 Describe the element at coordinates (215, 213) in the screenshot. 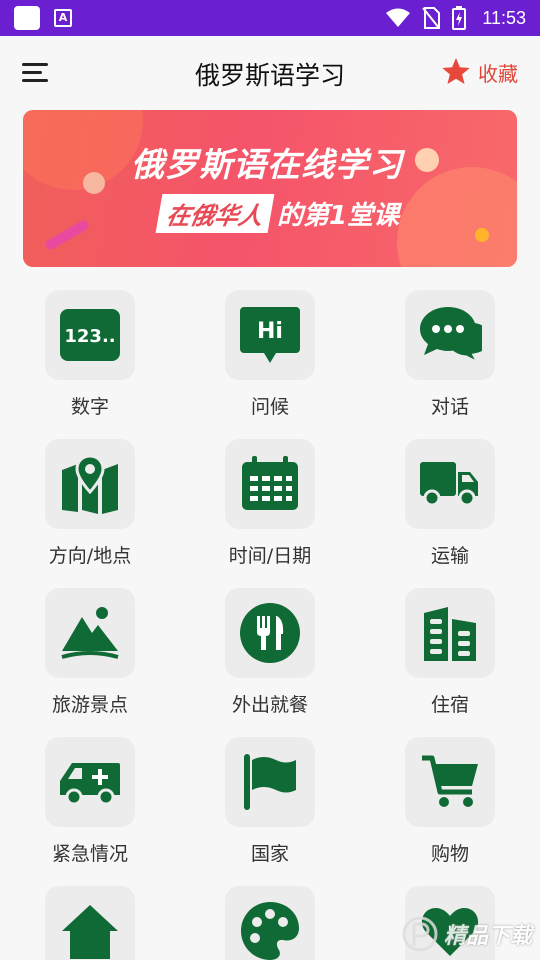

I see `banner-chip: 在俄华人` at that location.